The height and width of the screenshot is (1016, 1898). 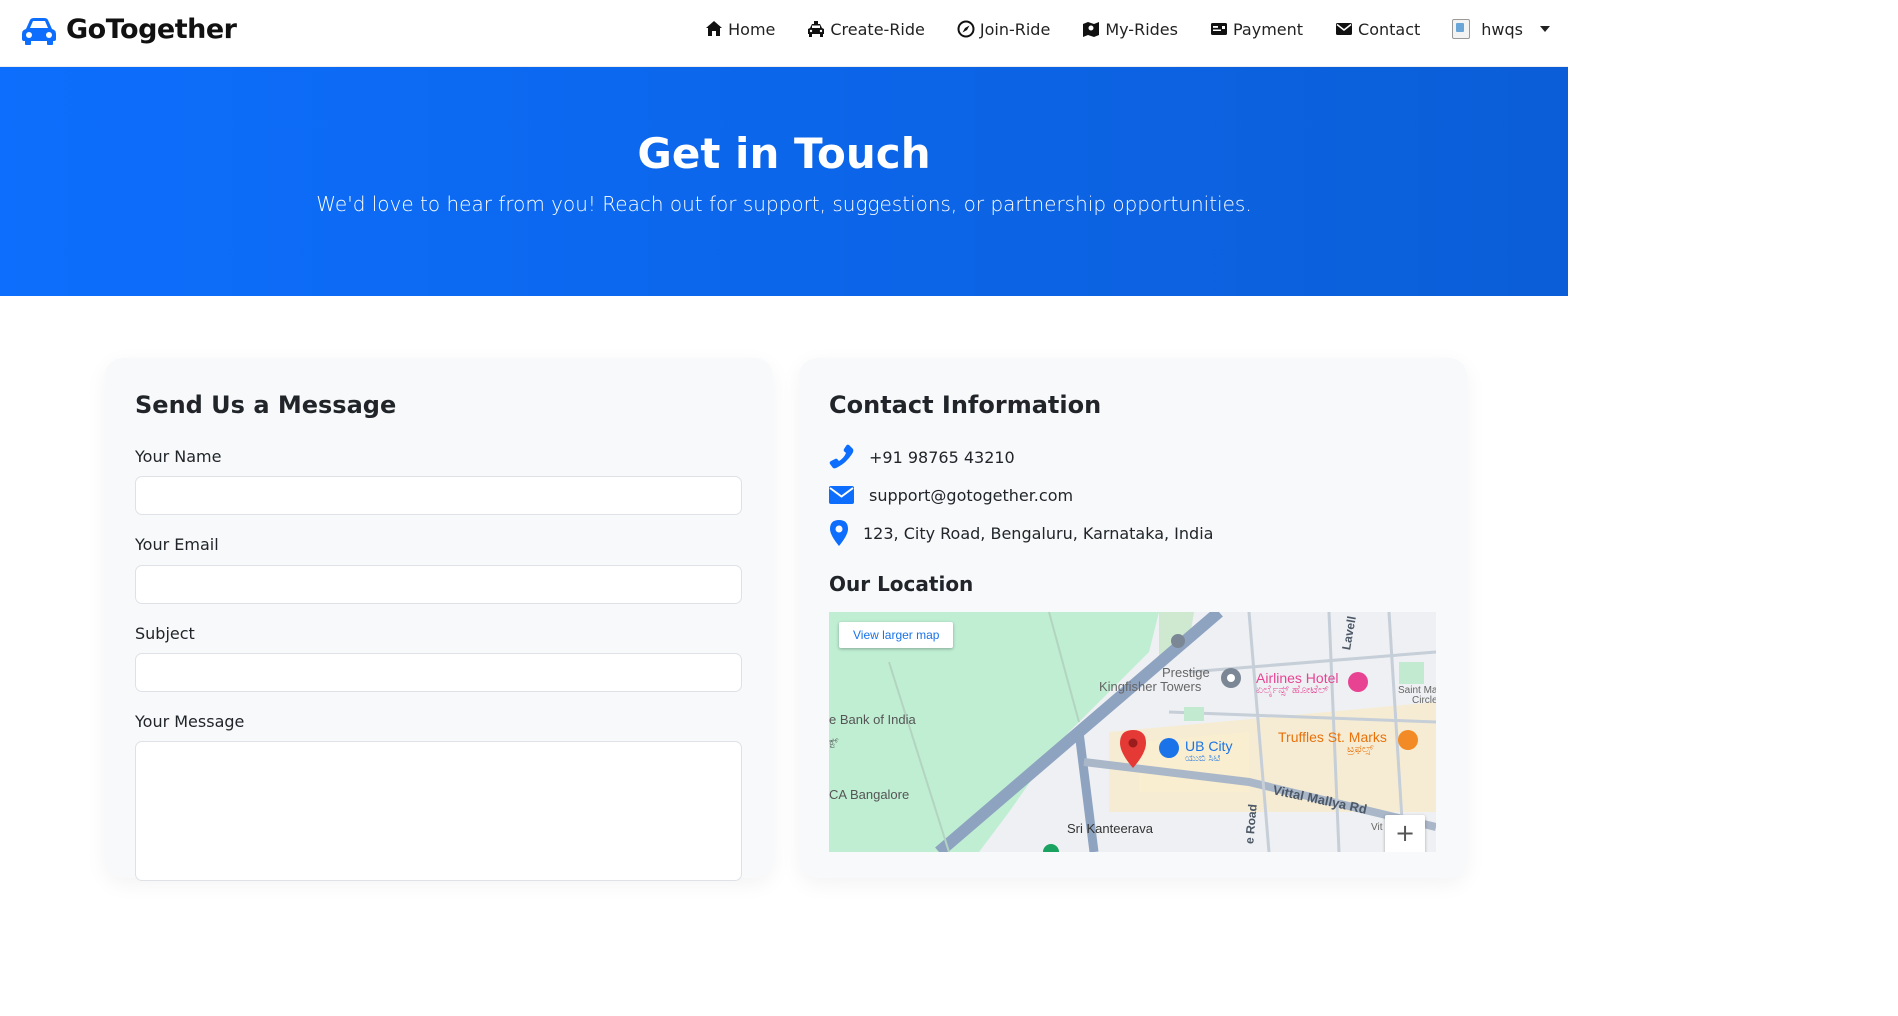 What do you see at coordinates (178, 456) in the screenshot?
I see `name-label: Your Name` at bounding box center [178, 456].